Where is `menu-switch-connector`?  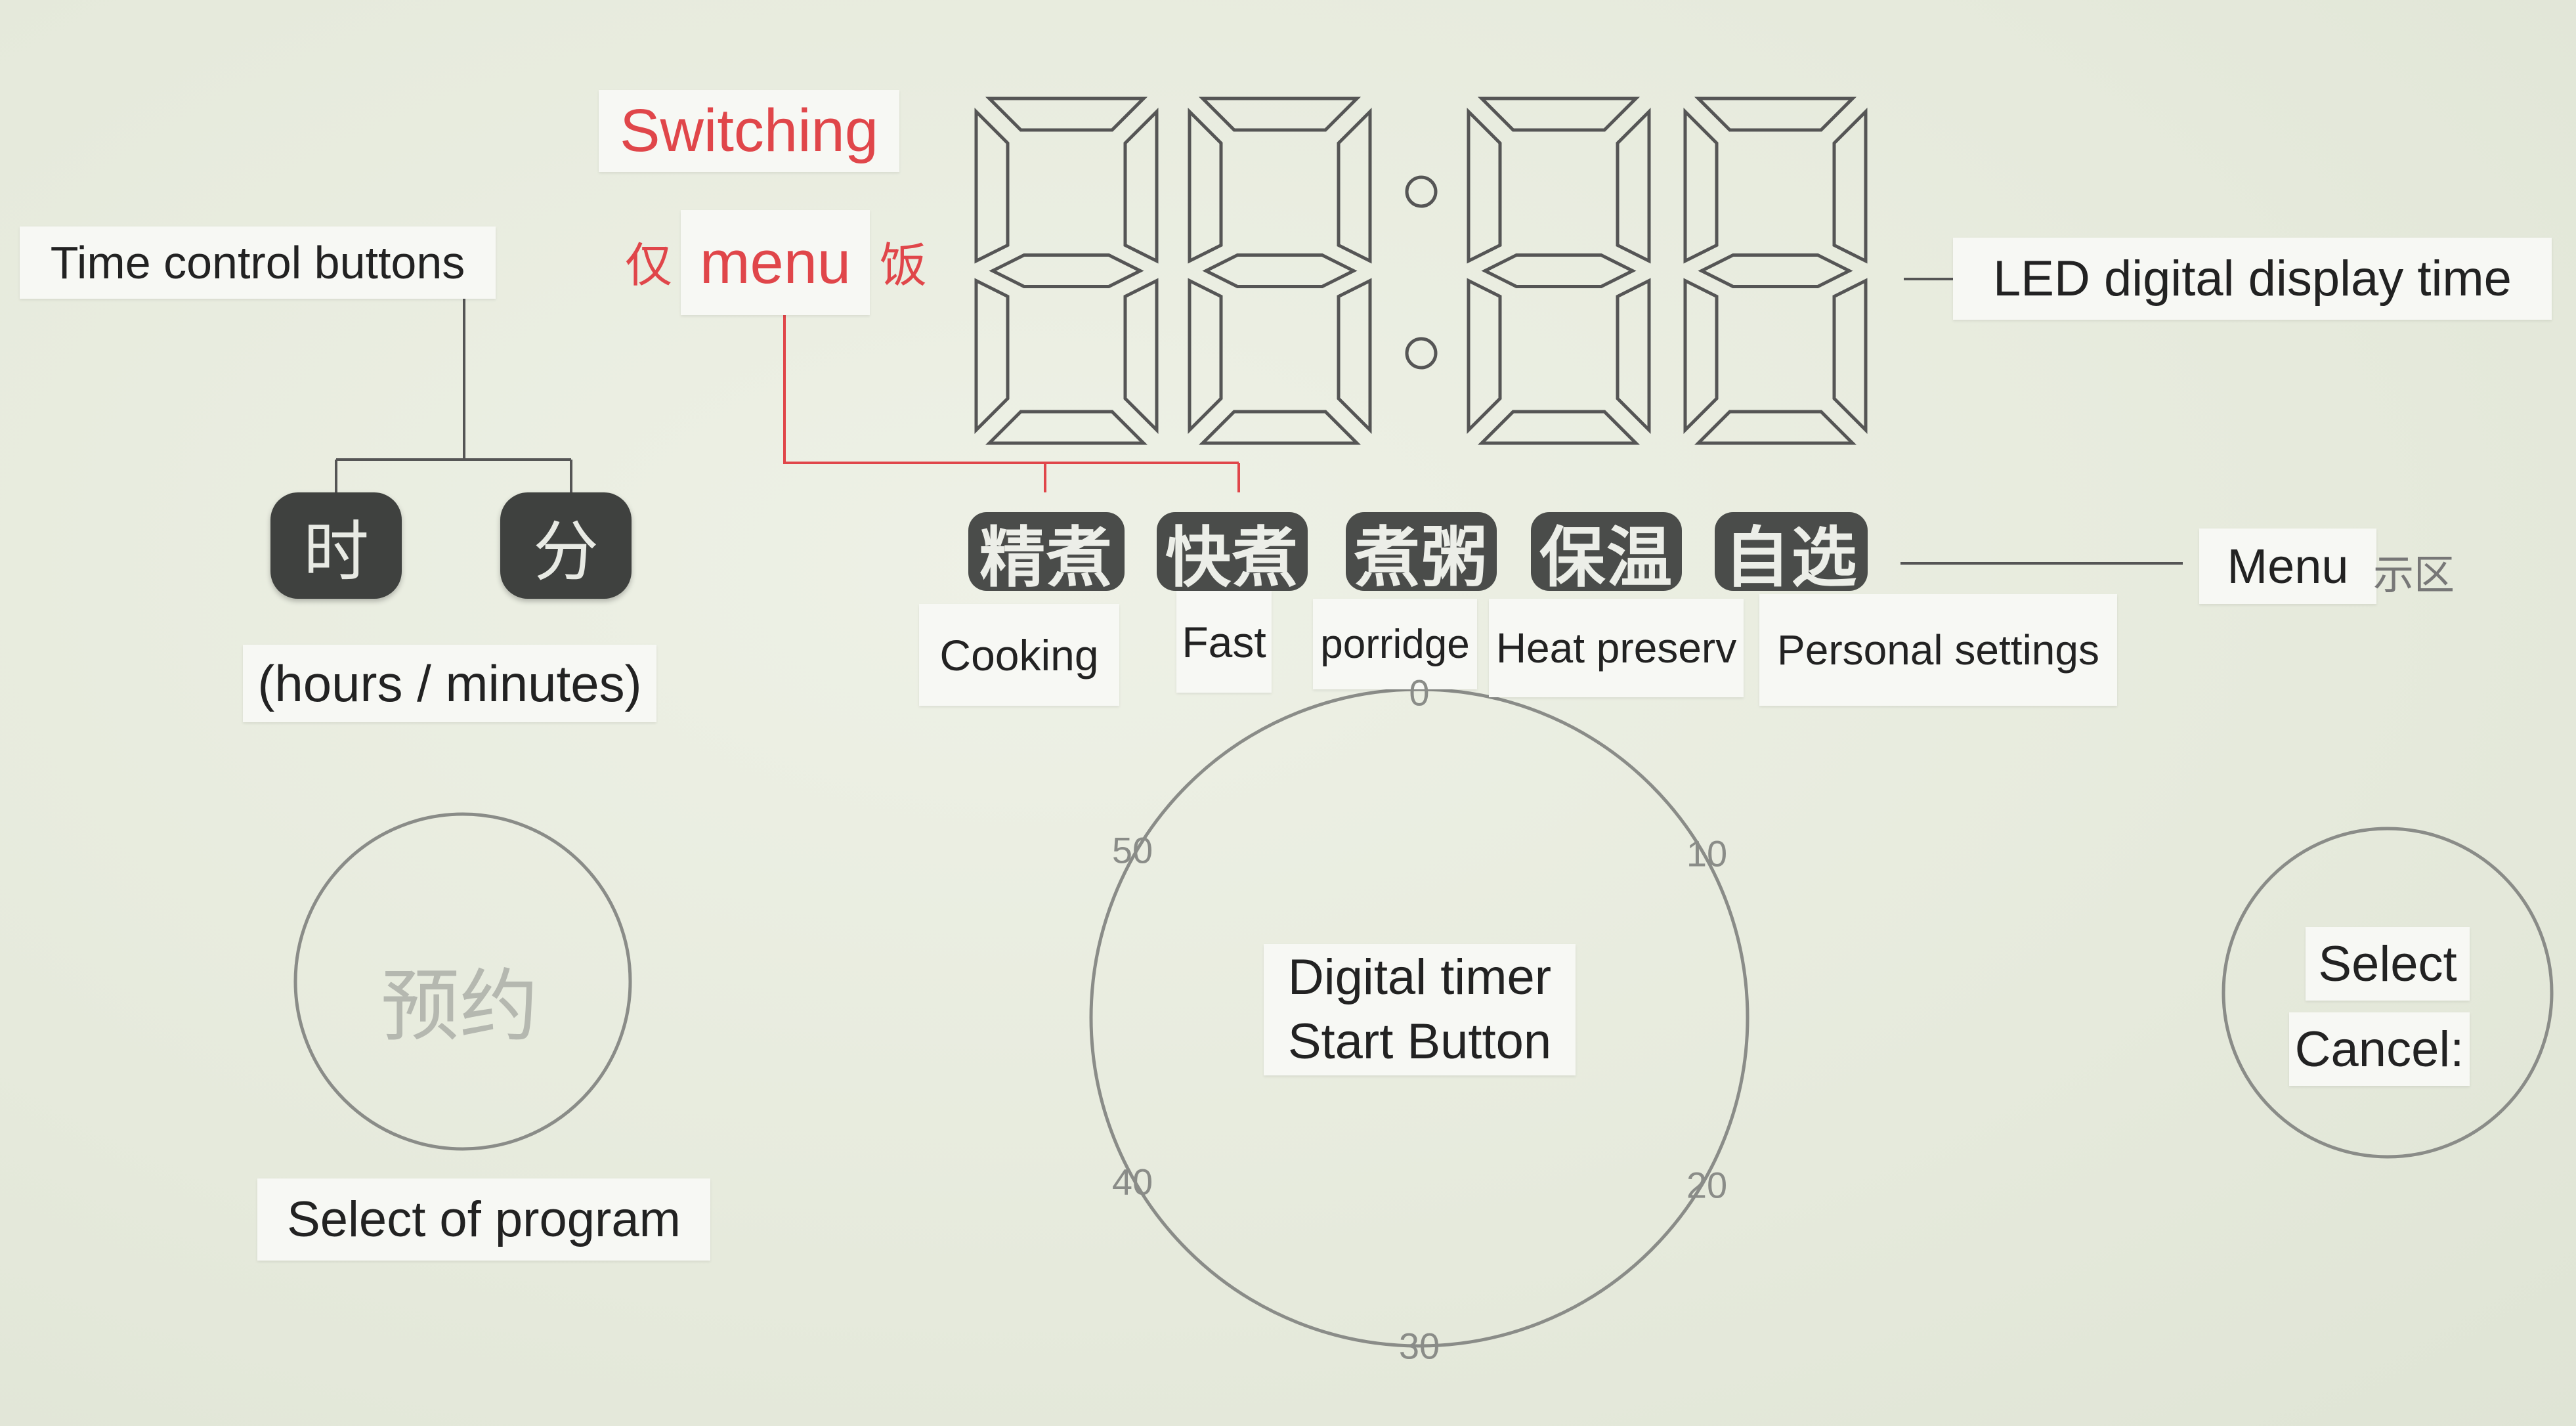
menu-switch-connector is located at coordinates (1011, 403).